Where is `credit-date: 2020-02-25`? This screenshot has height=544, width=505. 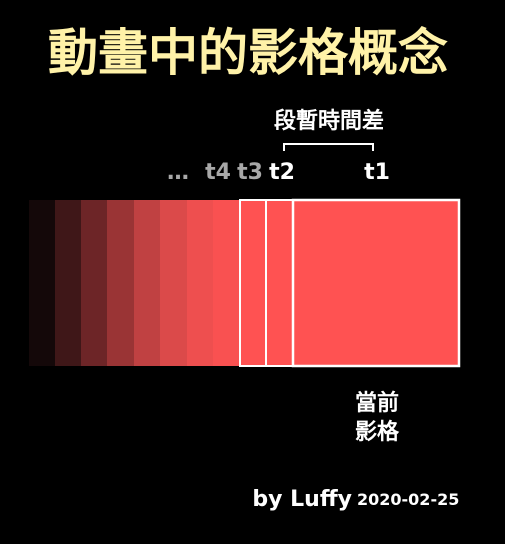
credit-date: 2020-02-25 is located at coordinates (408, 499).